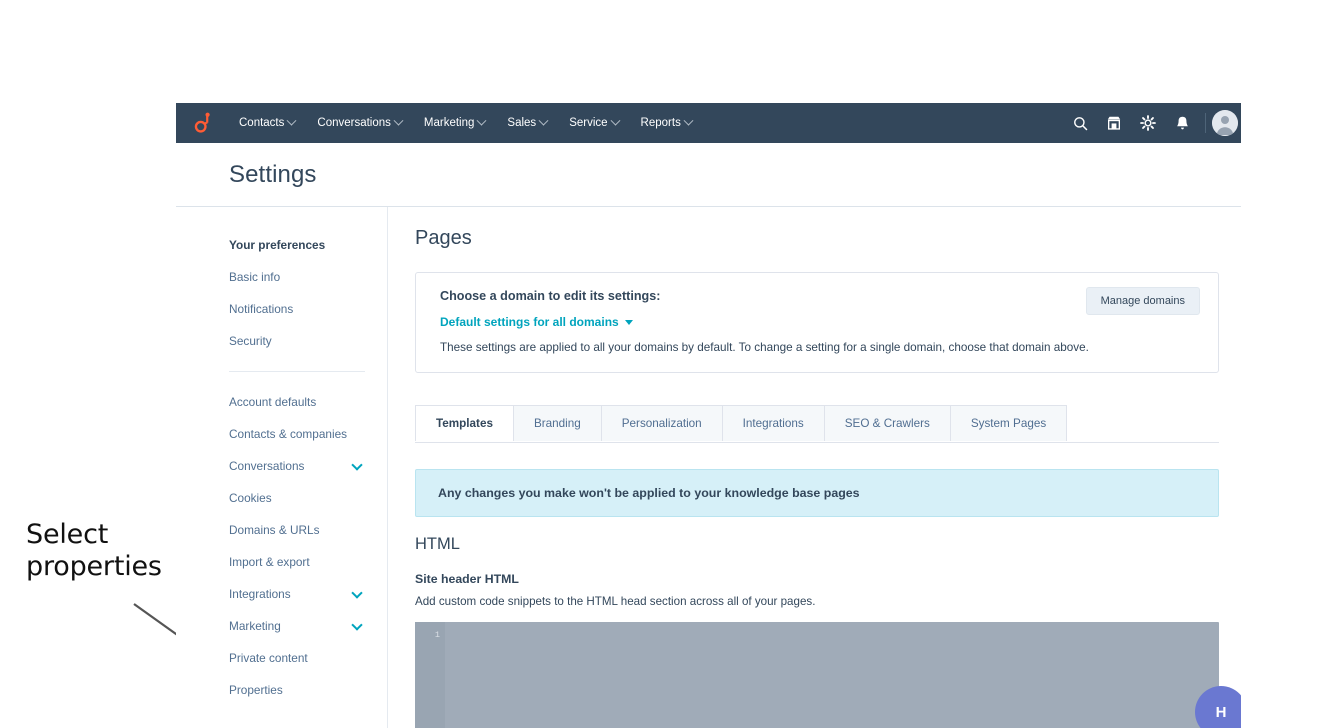 The width and height of the screenshot is (1339, 728). Describe the element at coordinates (260, 594) in the screenshot. I see `sidebar-item-label: Integrations` at that location.